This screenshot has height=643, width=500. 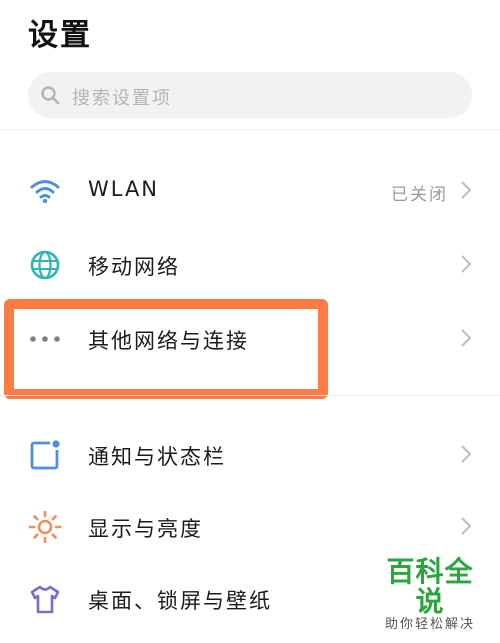 I want to click on page-title: 设置, so click(x=60, y=35).